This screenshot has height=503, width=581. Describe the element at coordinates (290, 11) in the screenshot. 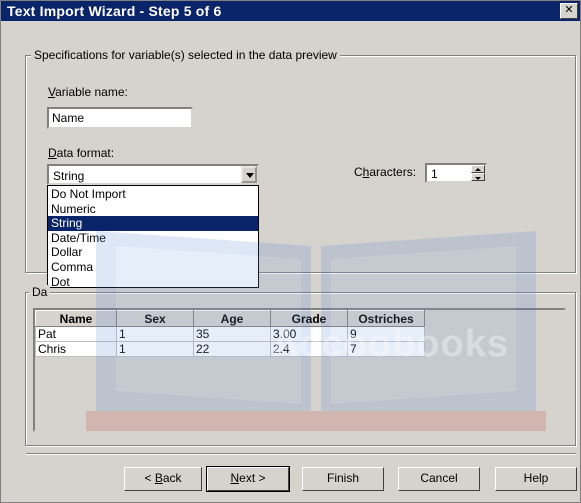

I see `title-bar: Text Import Wizard - Step 5 of 6 ✕` at that location.